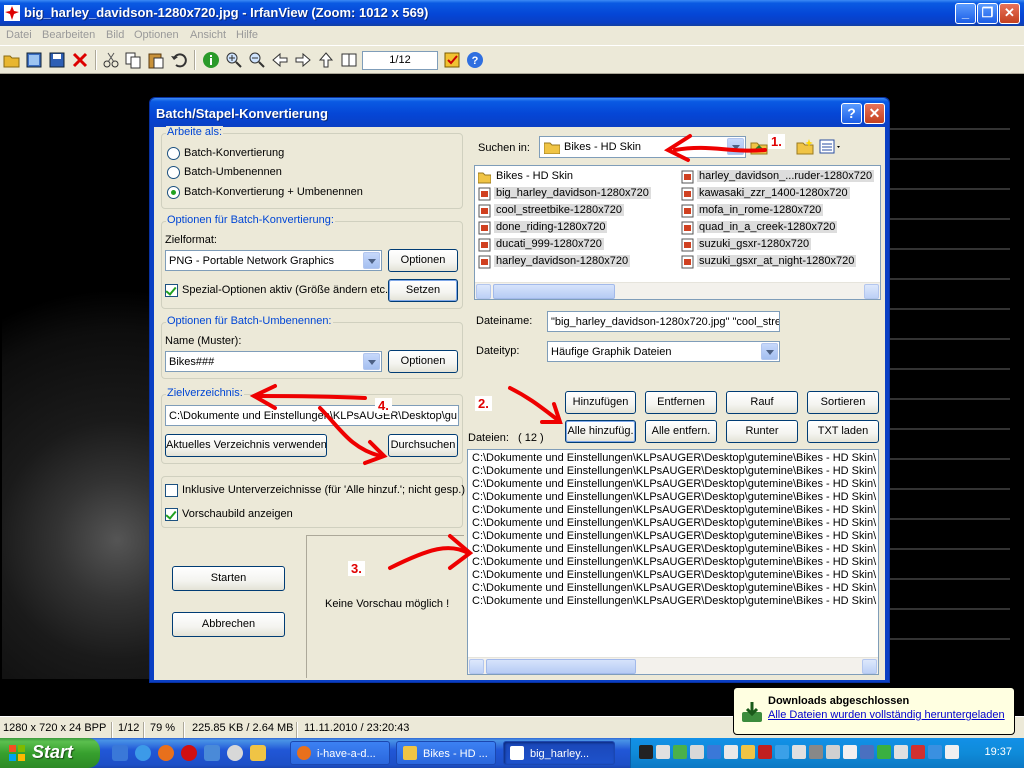 This screenshot has height=768, width=1024. Describe the element at coordinates (246, 445) in the screenshot. I see `use-current-dir-button: Aktuelles Verzeichnis verwenden` at that location.